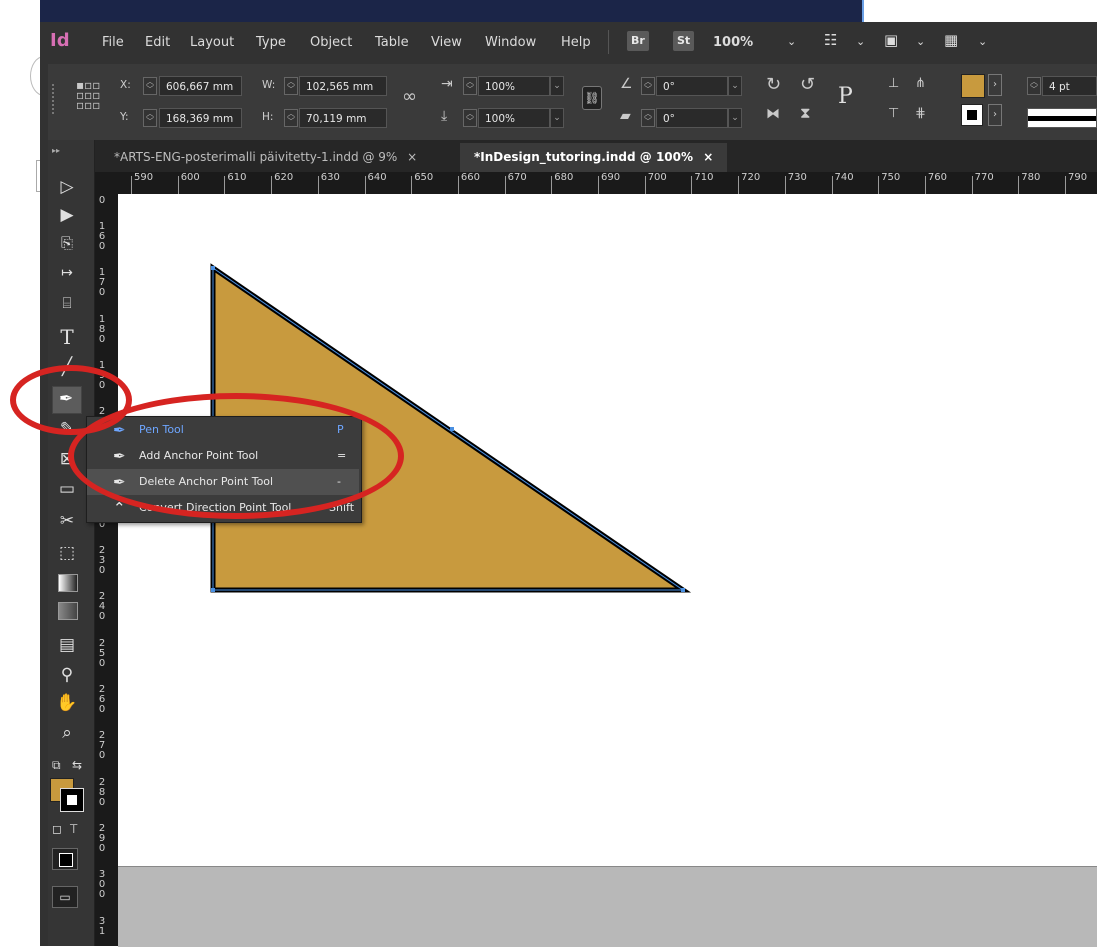 The image size is (1097, 947). I want to click on content-collector-icon: ⌸, so click(67, 303).